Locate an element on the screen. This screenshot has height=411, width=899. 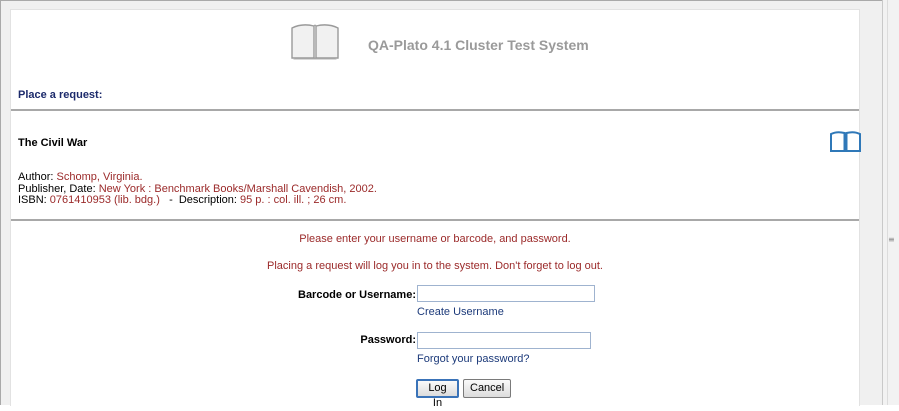
page-heading: Place a request: is located at coordinates (60, 95).